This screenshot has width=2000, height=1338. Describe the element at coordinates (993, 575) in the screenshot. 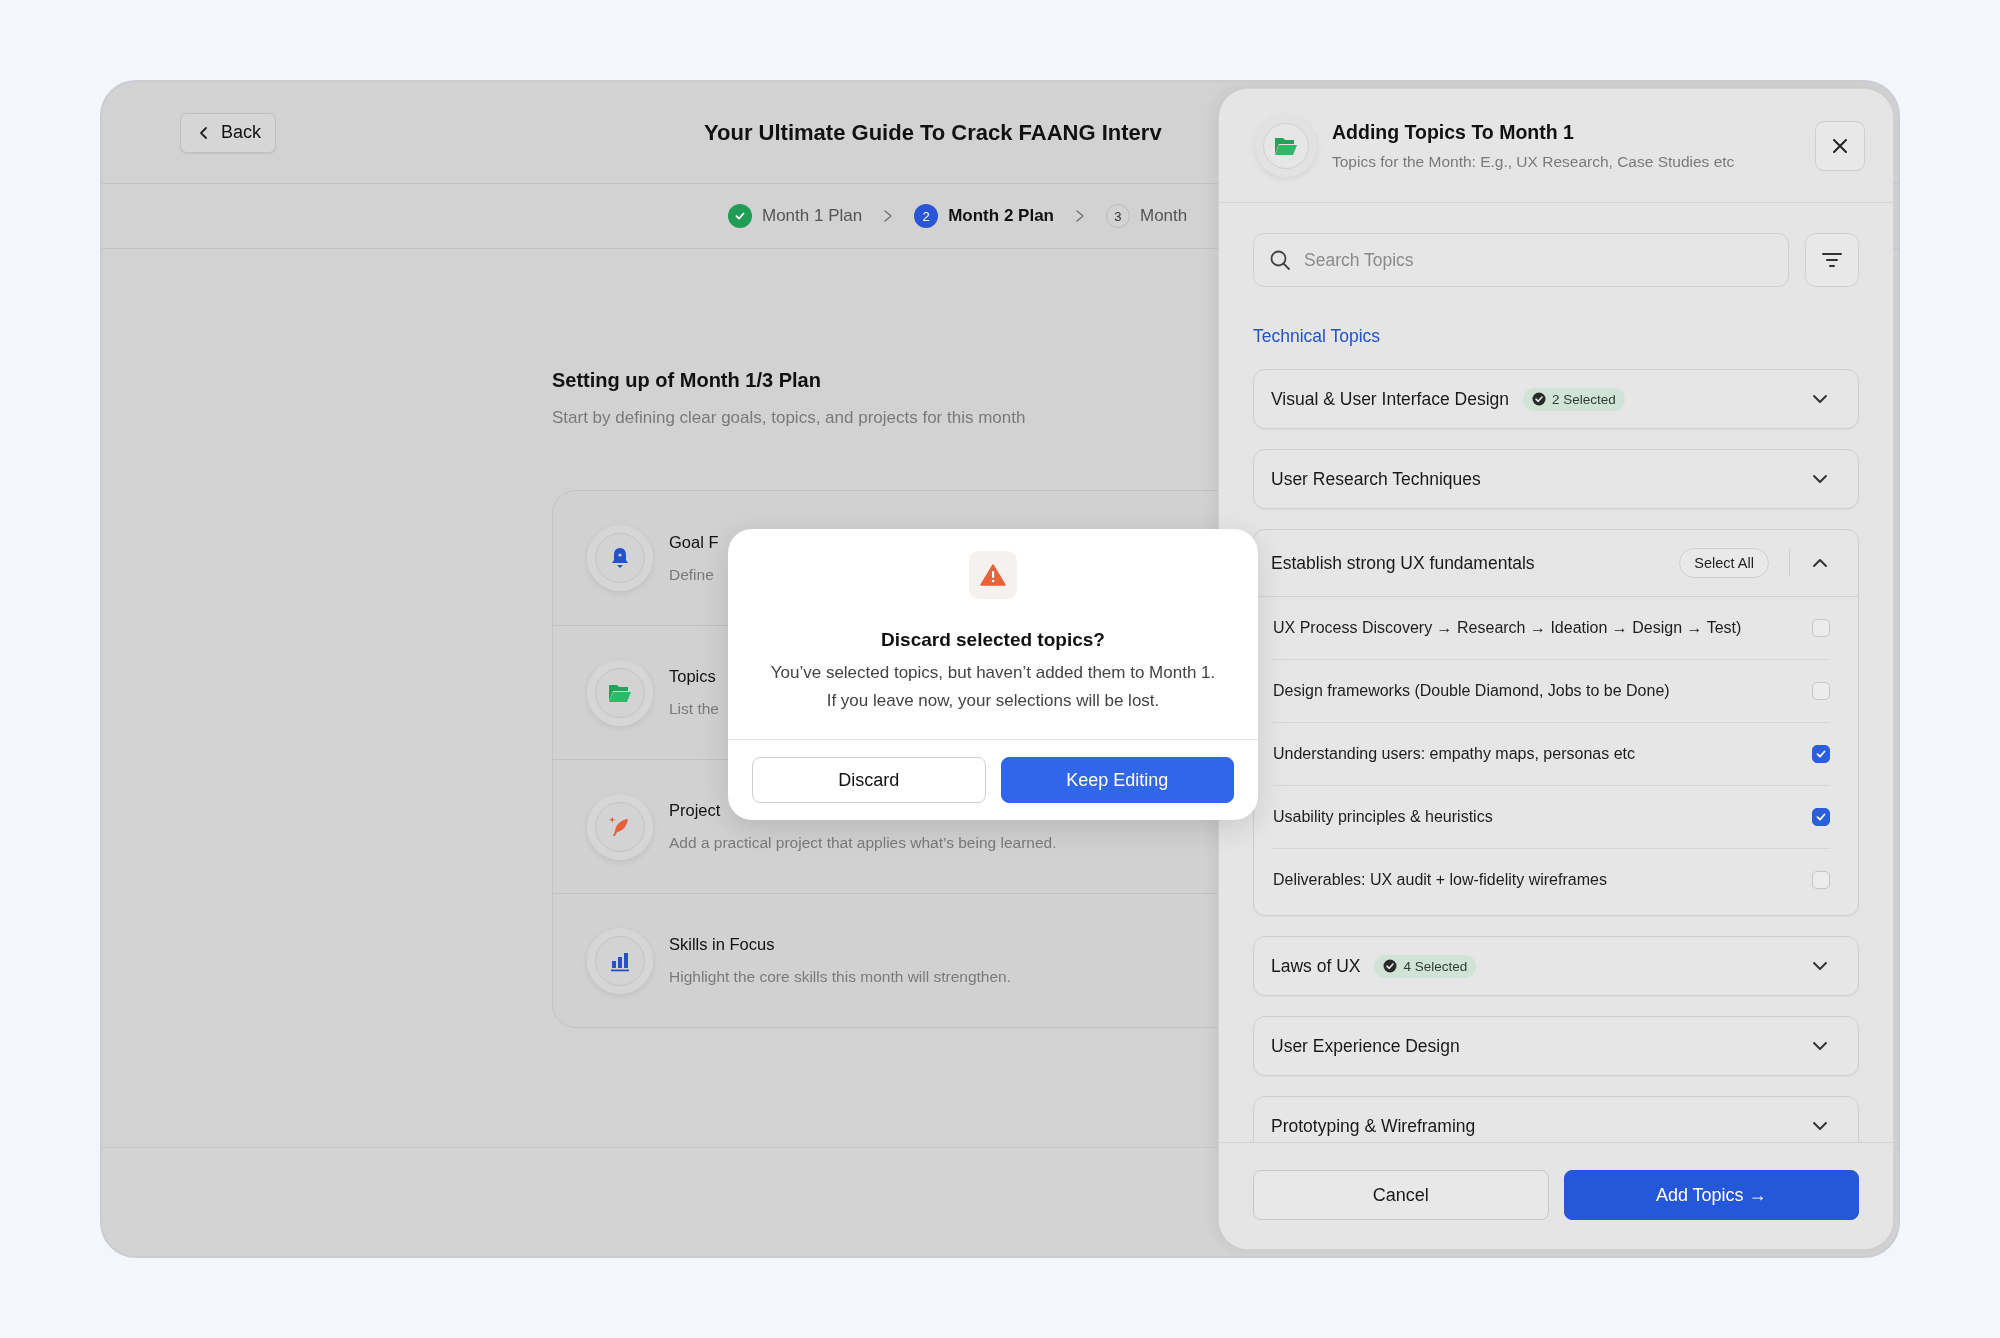

I see `warning-icon` at that location.